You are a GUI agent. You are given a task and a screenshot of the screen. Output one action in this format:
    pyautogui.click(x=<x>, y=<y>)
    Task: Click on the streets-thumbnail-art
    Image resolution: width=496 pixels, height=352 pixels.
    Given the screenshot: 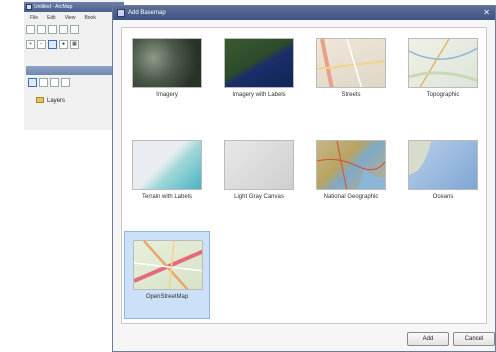 What is the action you would take?
    pyautogui.click(x=351, y=63)
    